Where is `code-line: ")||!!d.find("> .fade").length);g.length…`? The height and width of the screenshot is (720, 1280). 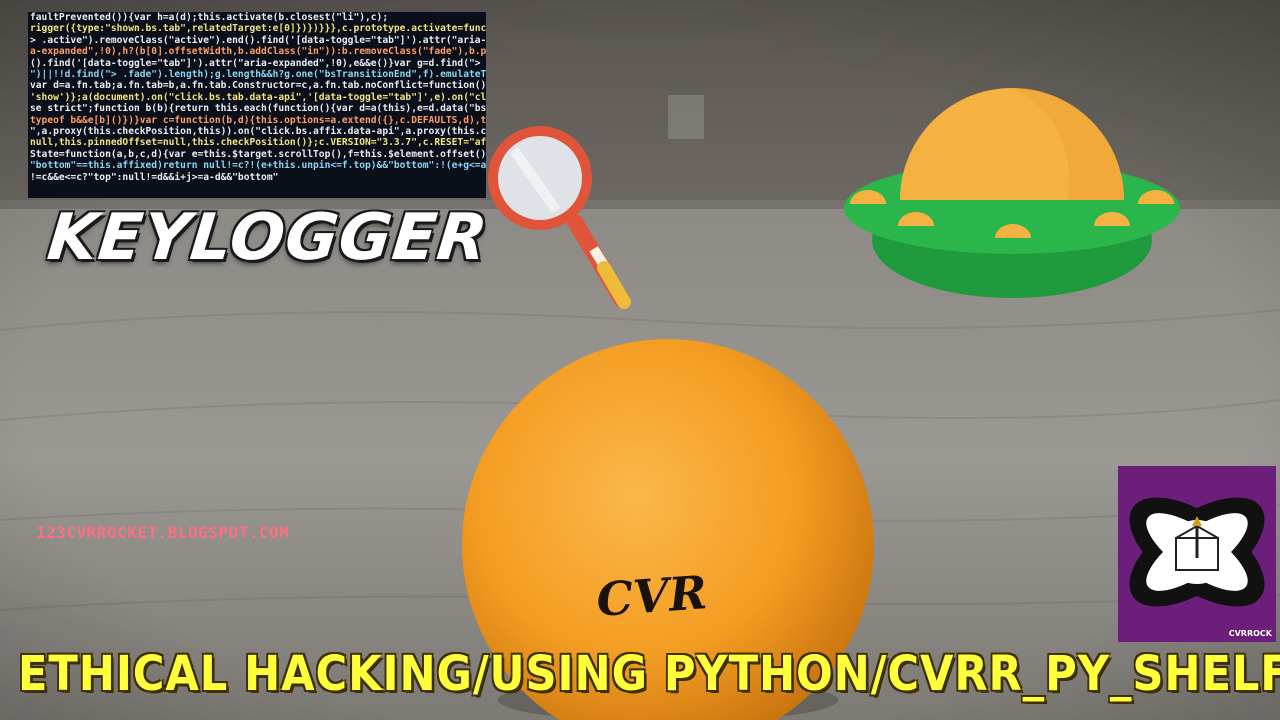 code-line: ")||!!d.find("> .fade").length);g.length… is located at coordinates (258, 75).